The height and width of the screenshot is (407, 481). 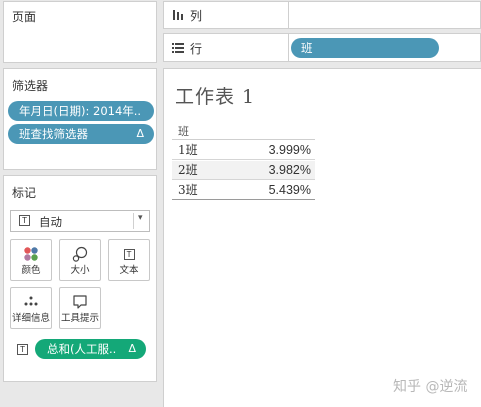 I want to click on columns-shelf: 列, so click(x=322, y=15).